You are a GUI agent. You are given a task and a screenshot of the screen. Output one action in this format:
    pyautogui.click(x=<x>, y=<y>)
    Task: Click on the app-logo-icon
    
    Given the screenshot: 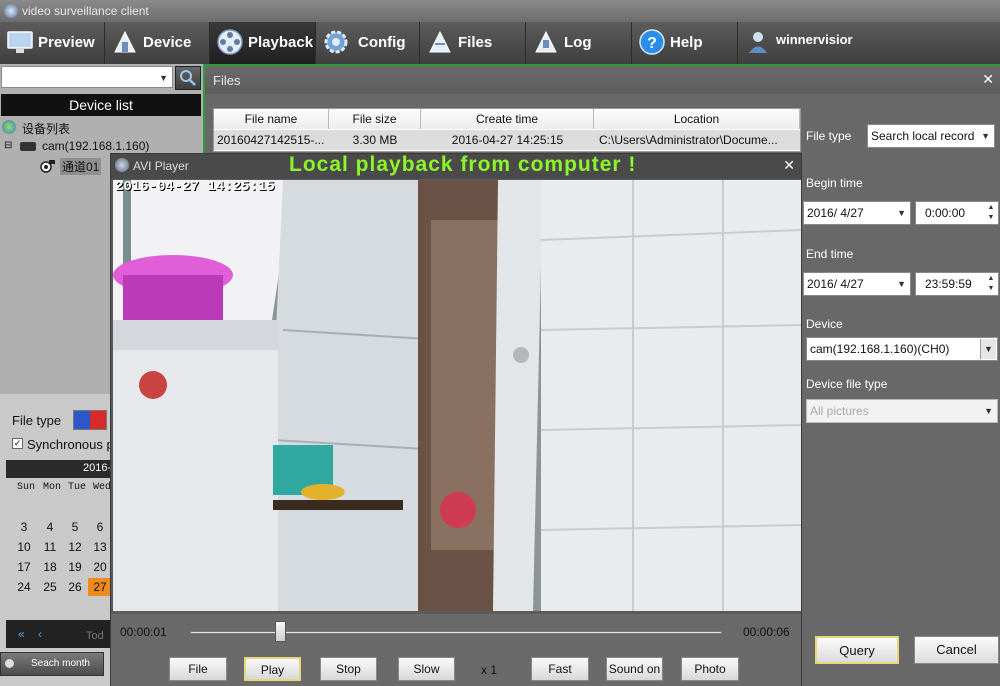 What is the action you would take?
    pyautogui.click(x=11, y=11)
    